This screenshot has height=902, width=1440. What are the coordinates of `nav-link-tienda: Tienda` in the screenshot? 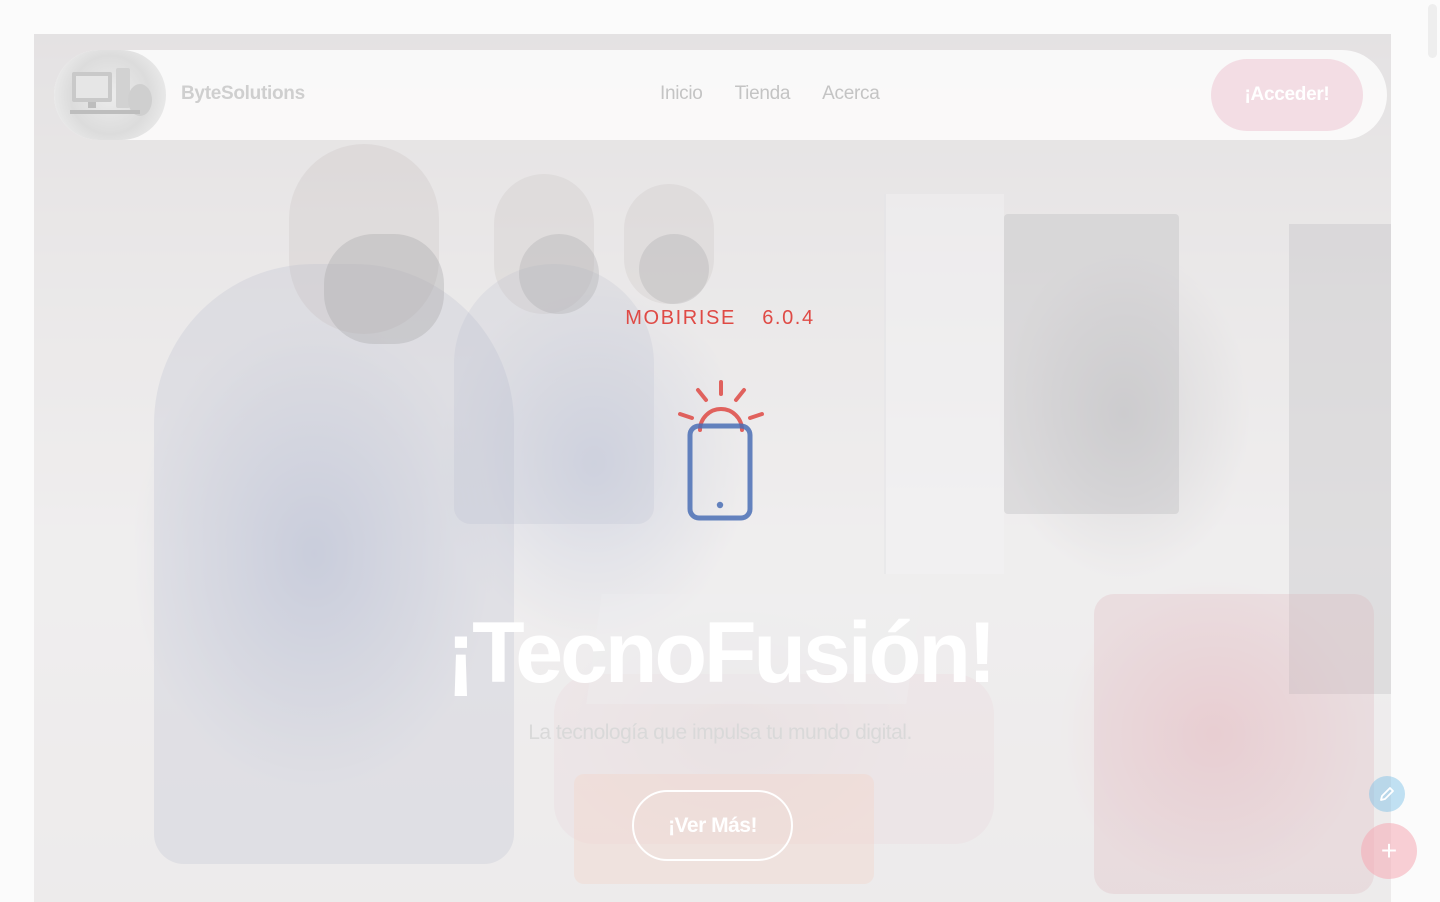 It's located at (763, 94).